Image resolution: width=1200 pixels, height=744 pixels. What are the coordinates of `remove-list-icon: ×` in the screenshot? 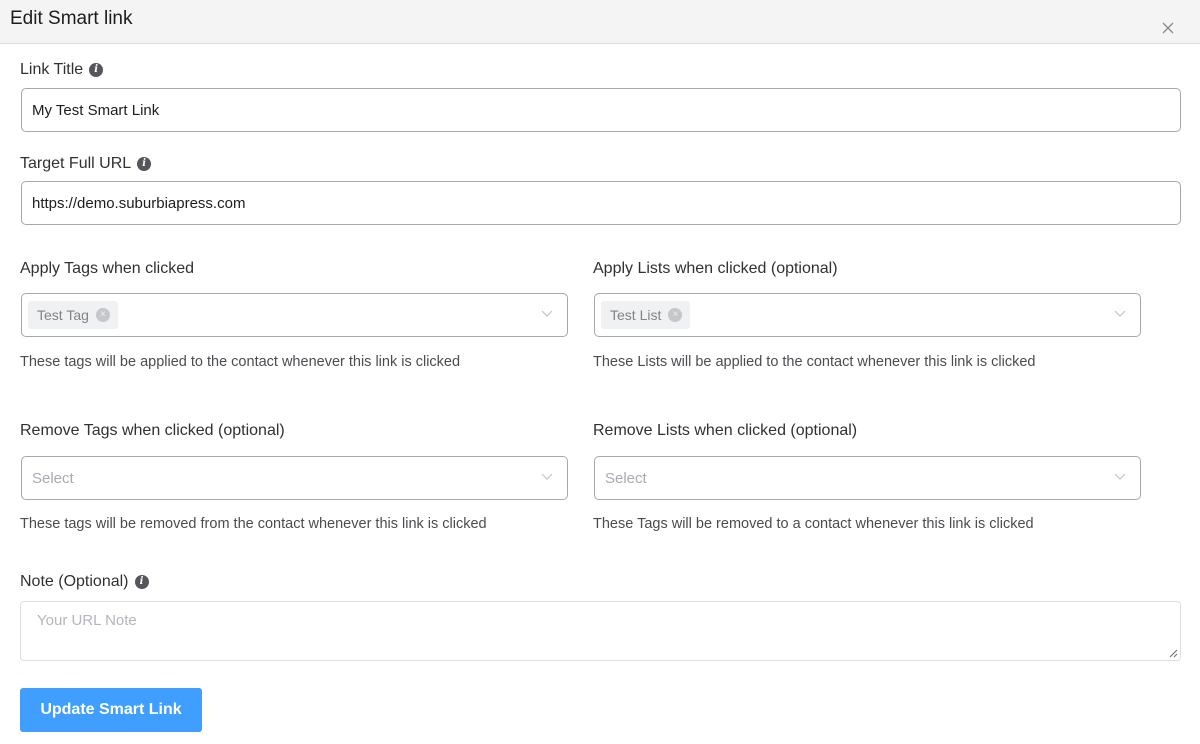 It's located at (675, 315).